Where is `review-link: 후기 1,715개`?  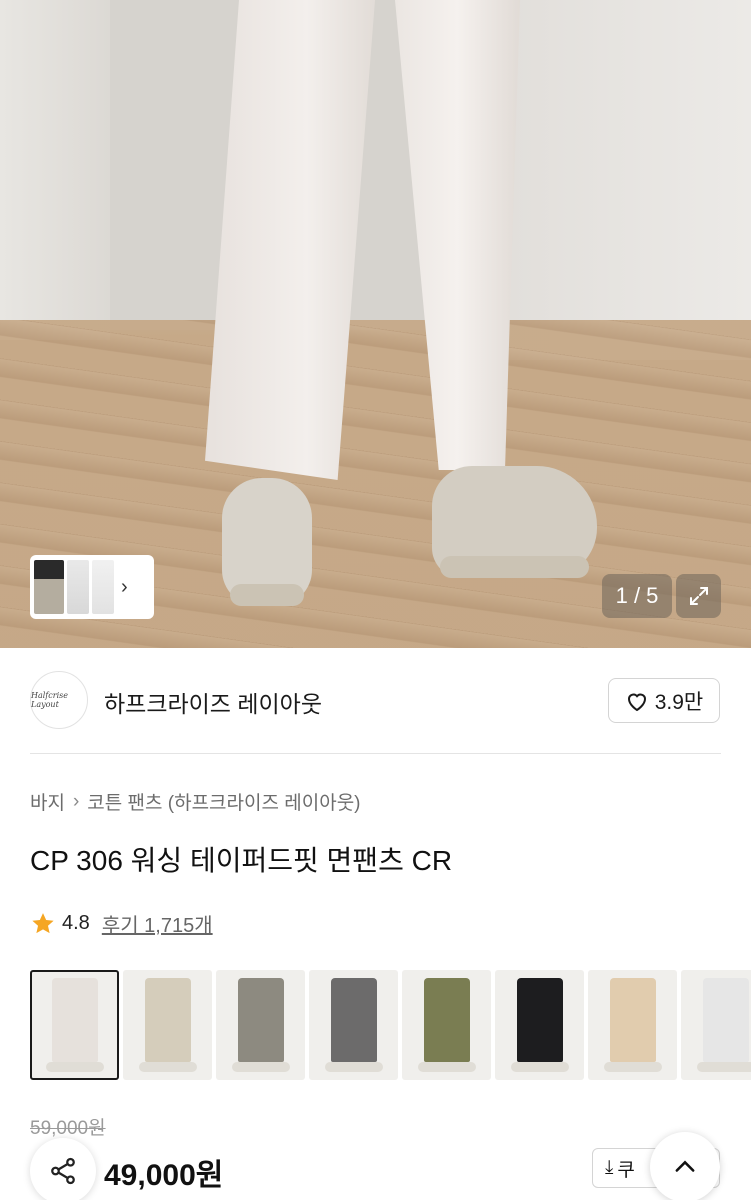 review-link: 후기 1,715개 is located at coordinates (157, 923).